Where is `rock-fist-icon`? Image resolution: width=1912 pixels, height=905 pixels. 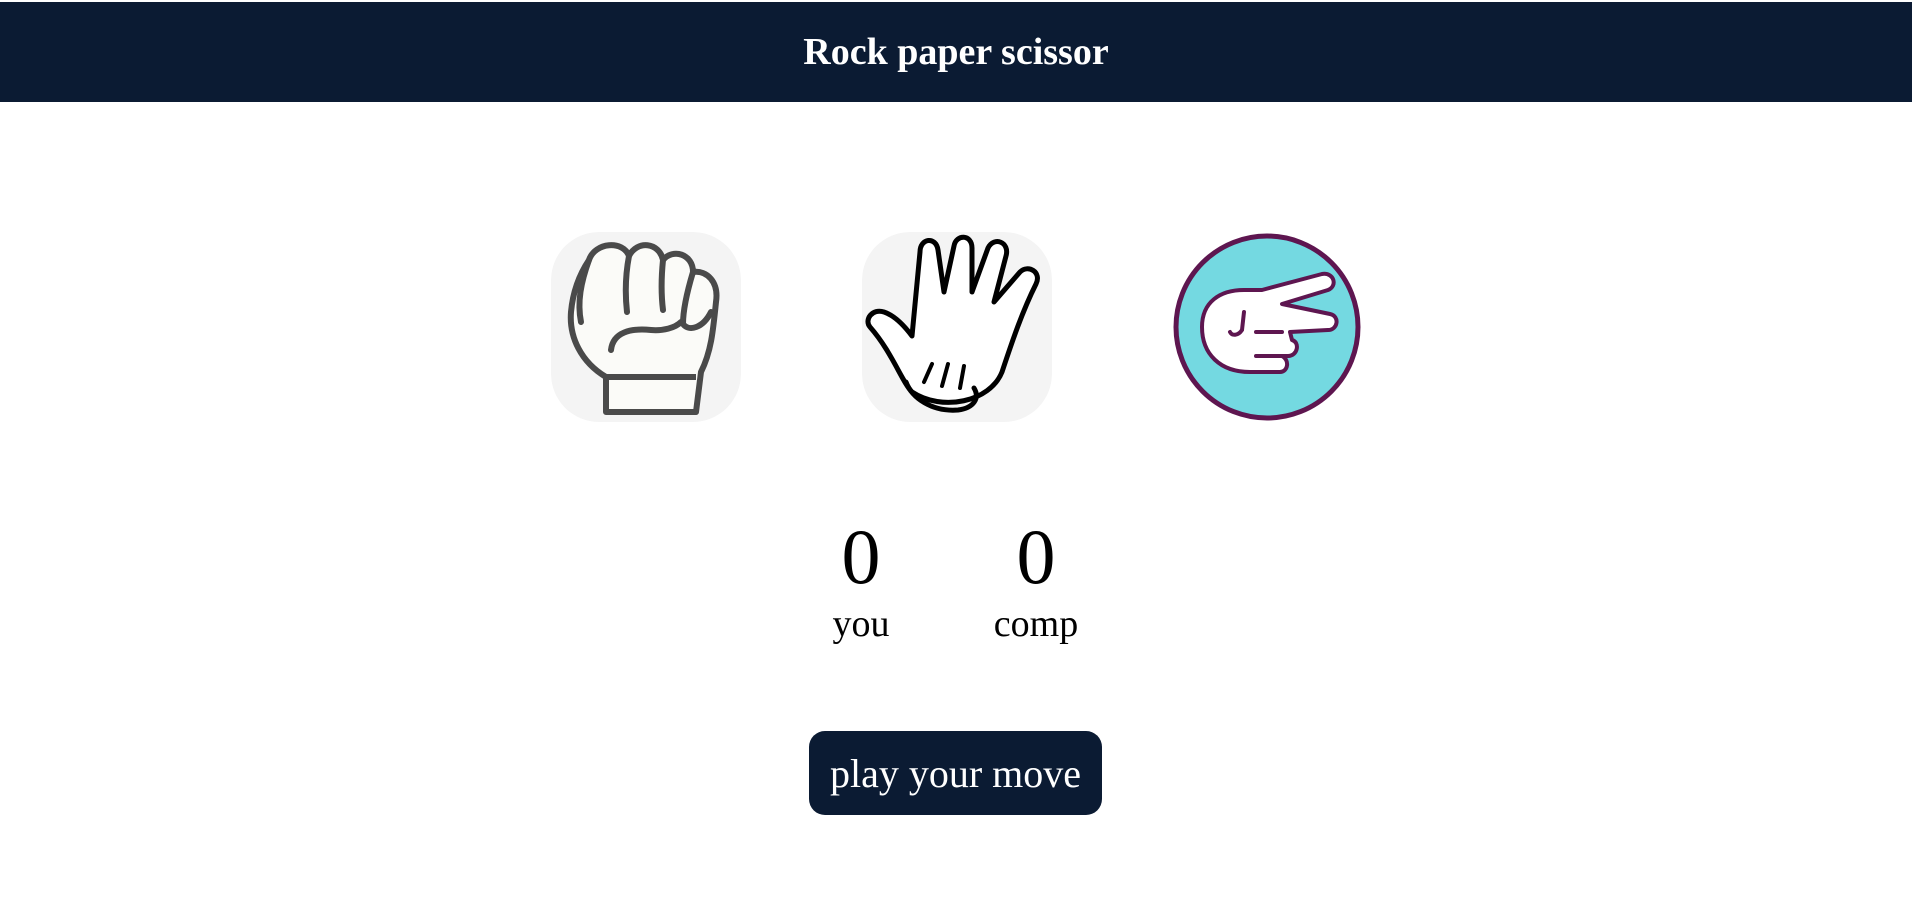 rock-fist-icon is located at coordinates (646, 327).